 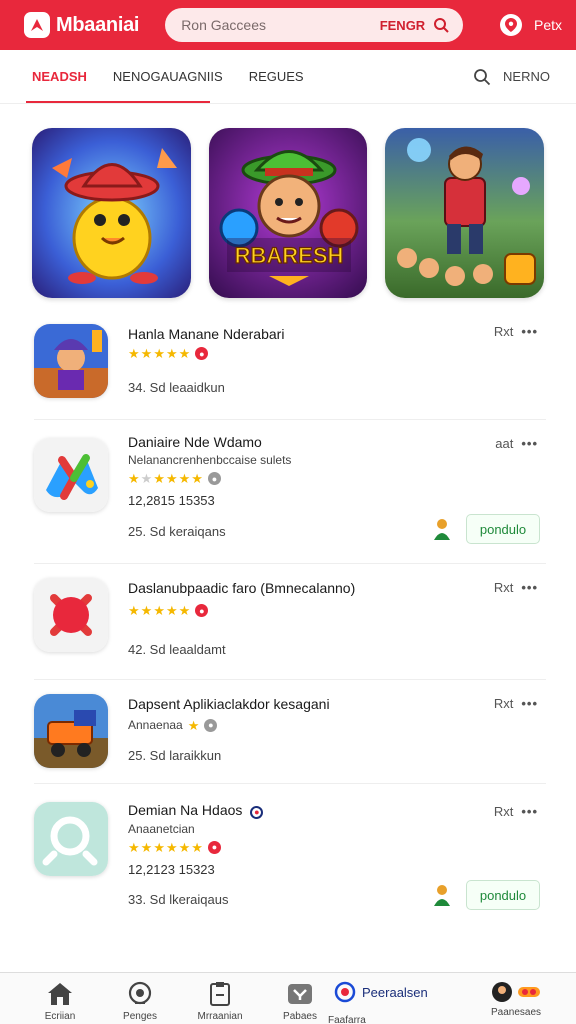 I want to click on avatar-icon, so click(x=502, y=992).